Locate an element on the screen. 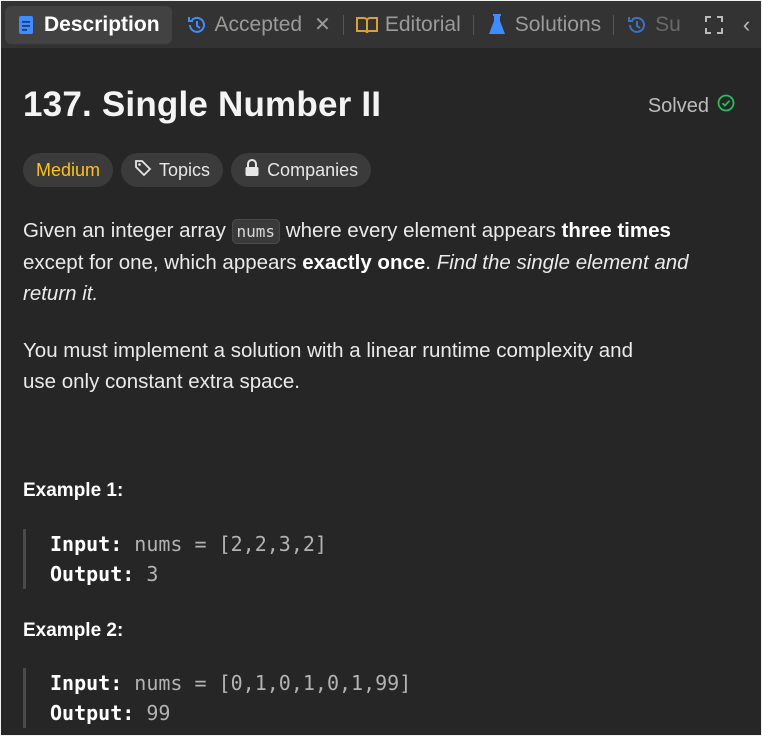  example-1-block: Input: nums = [2,2,3,2] Output: 3 is located at coordinates (175, 559).